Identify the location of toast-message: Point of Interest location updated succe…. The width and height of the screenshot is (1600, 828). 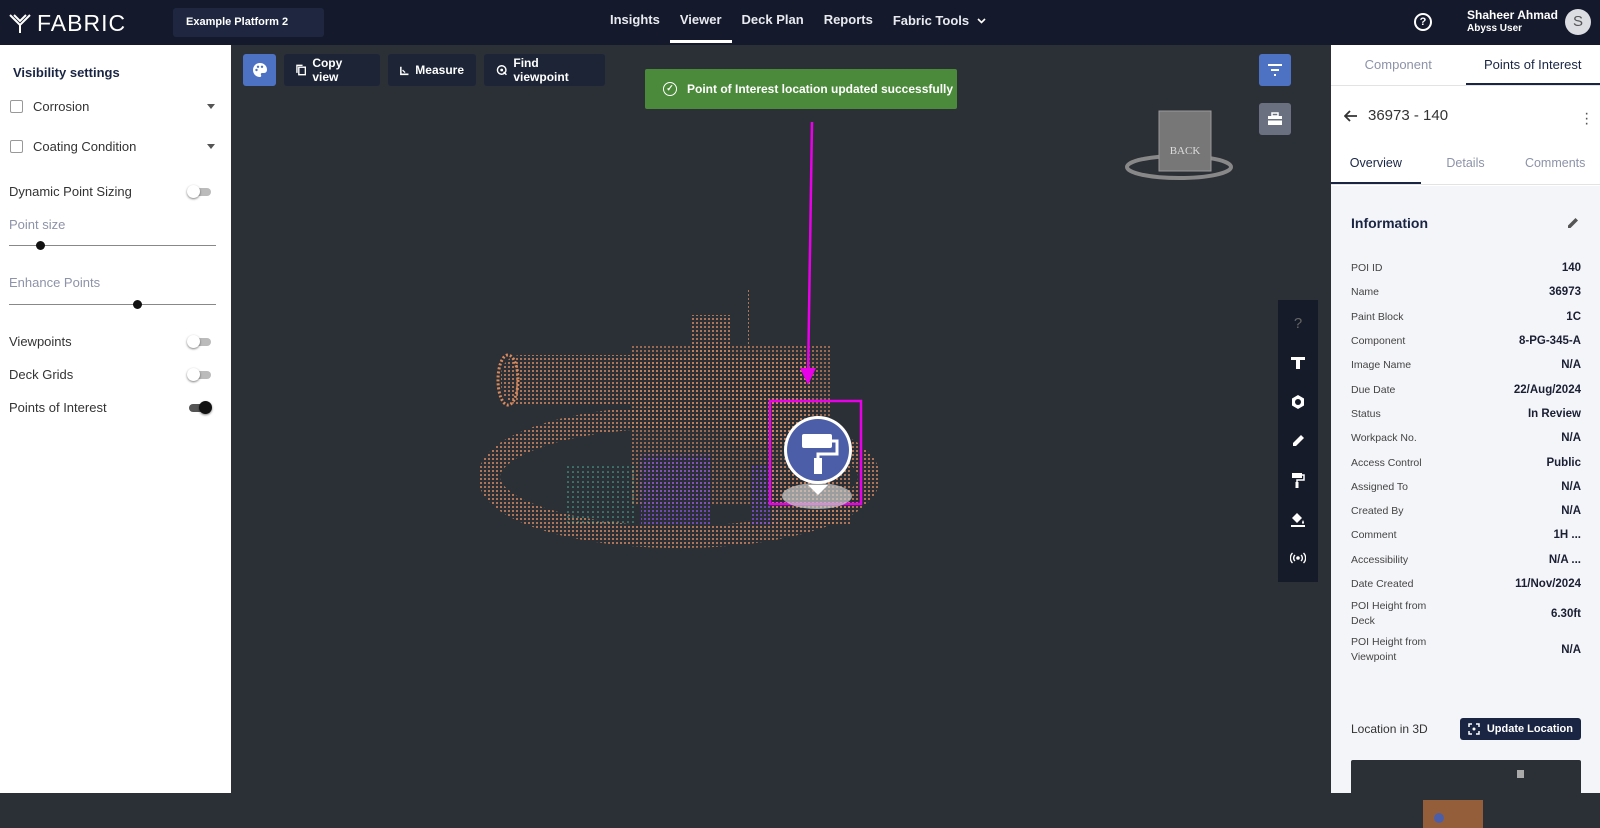
(820, 89).